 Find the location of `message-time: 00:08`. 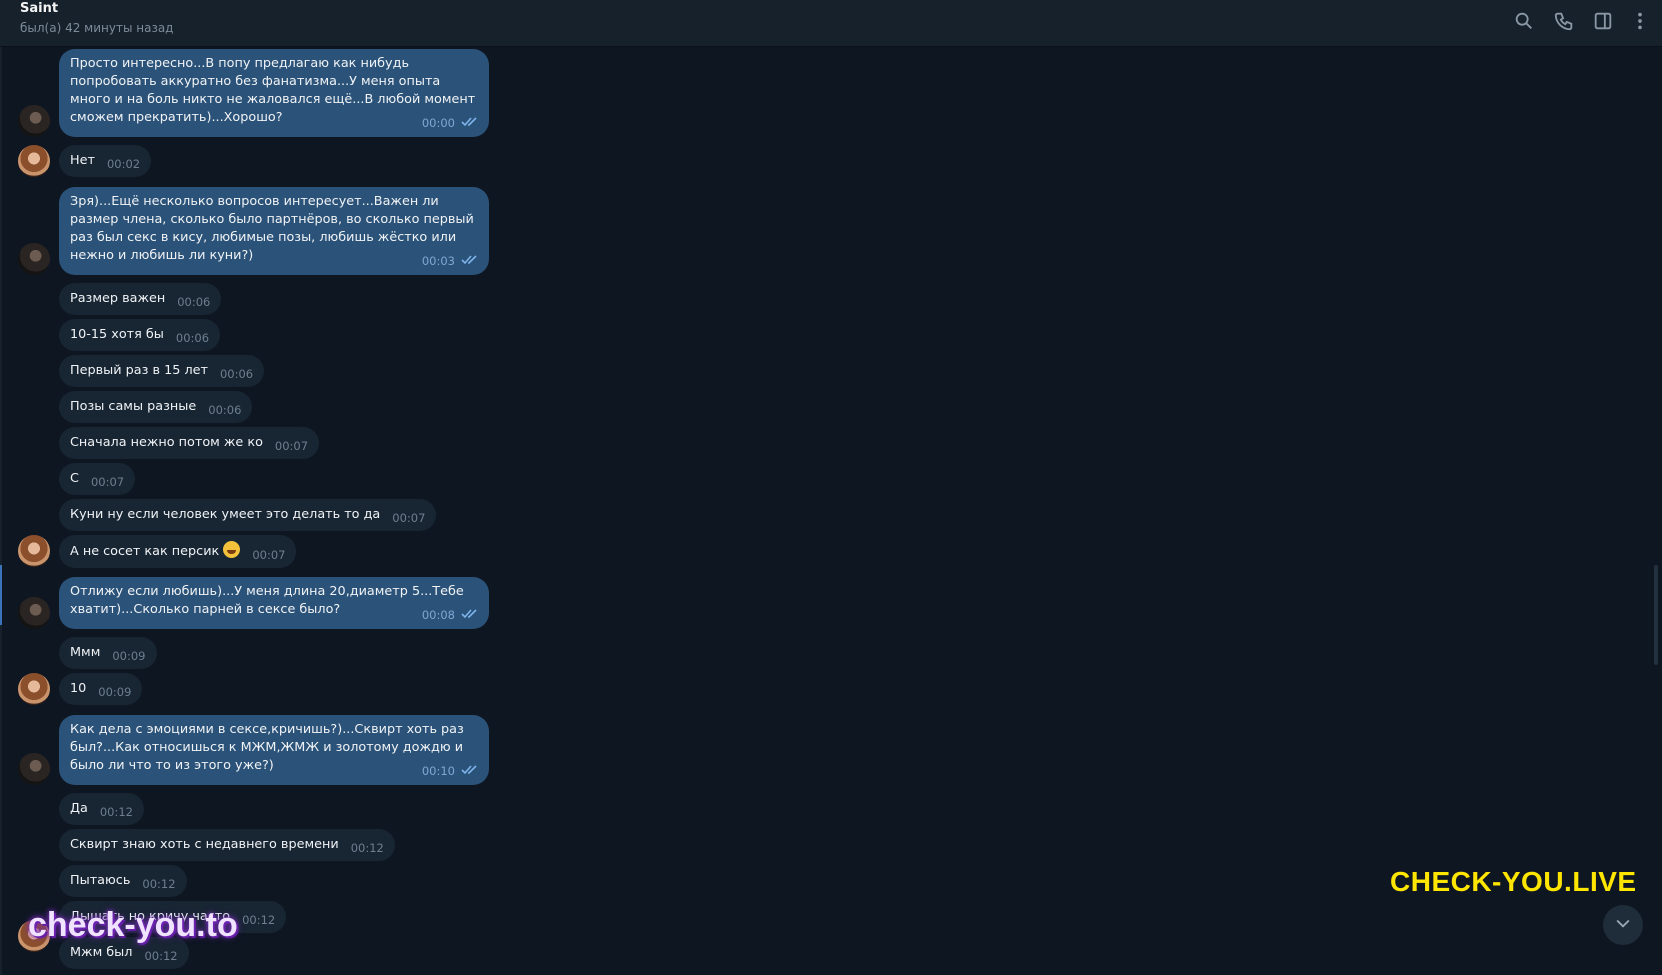

message-time: 00:08 is located at coordinates (438, 615).